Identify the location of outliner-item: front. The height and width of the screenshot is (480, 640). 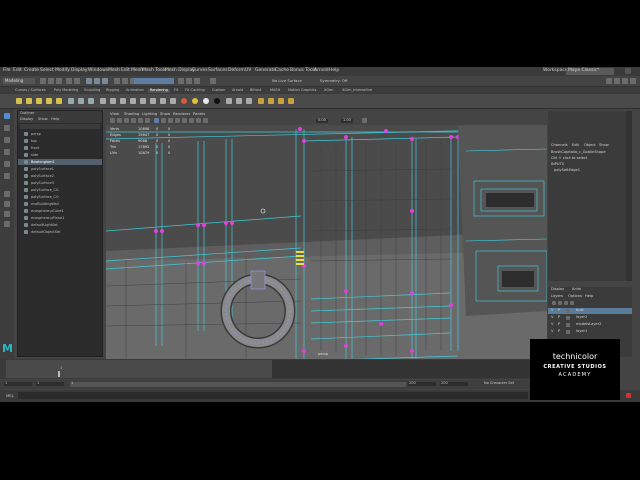
(60, 148).